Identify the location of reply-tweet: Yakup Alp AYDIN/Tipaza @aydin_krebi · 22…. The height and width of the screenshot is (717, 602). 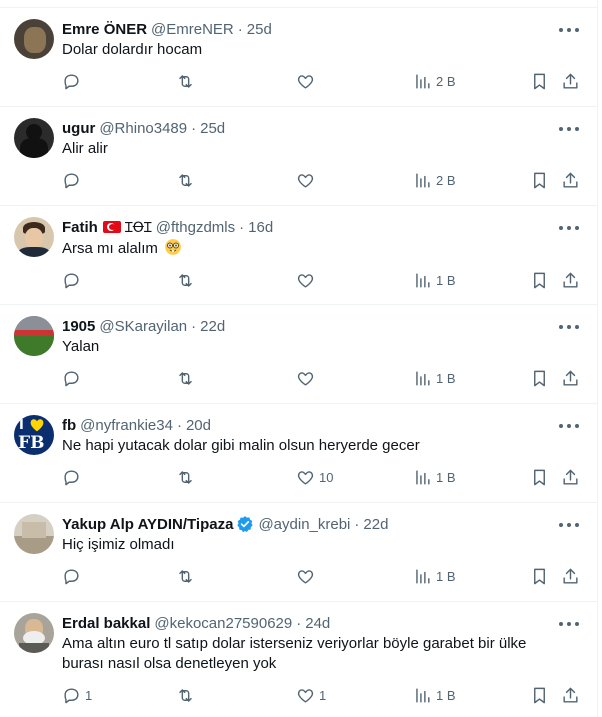
(298, 552).